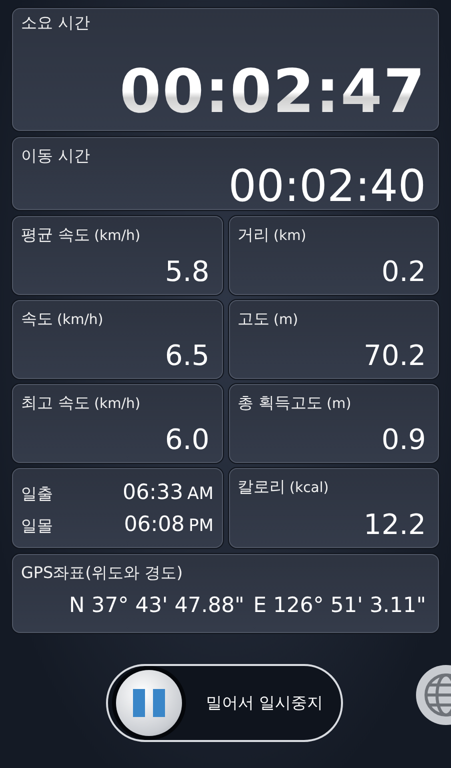 This screenshot has width=451, height=768. Describe the element at coordinates (254, 234) in the screenshot. I see `stat-label: 거리` at that location.